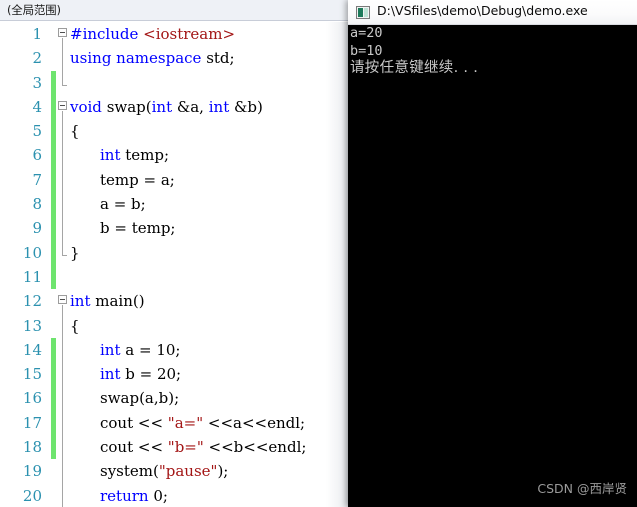 The height and width of the screenshot is (507, 637). I want to click on code-token: }, so click(75, 252).